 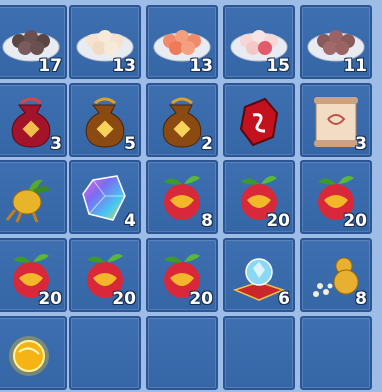 What do you see at coordinates (130, 144) in the screenshot?
I see `item-count: 5` at bounding box center [130, 144].